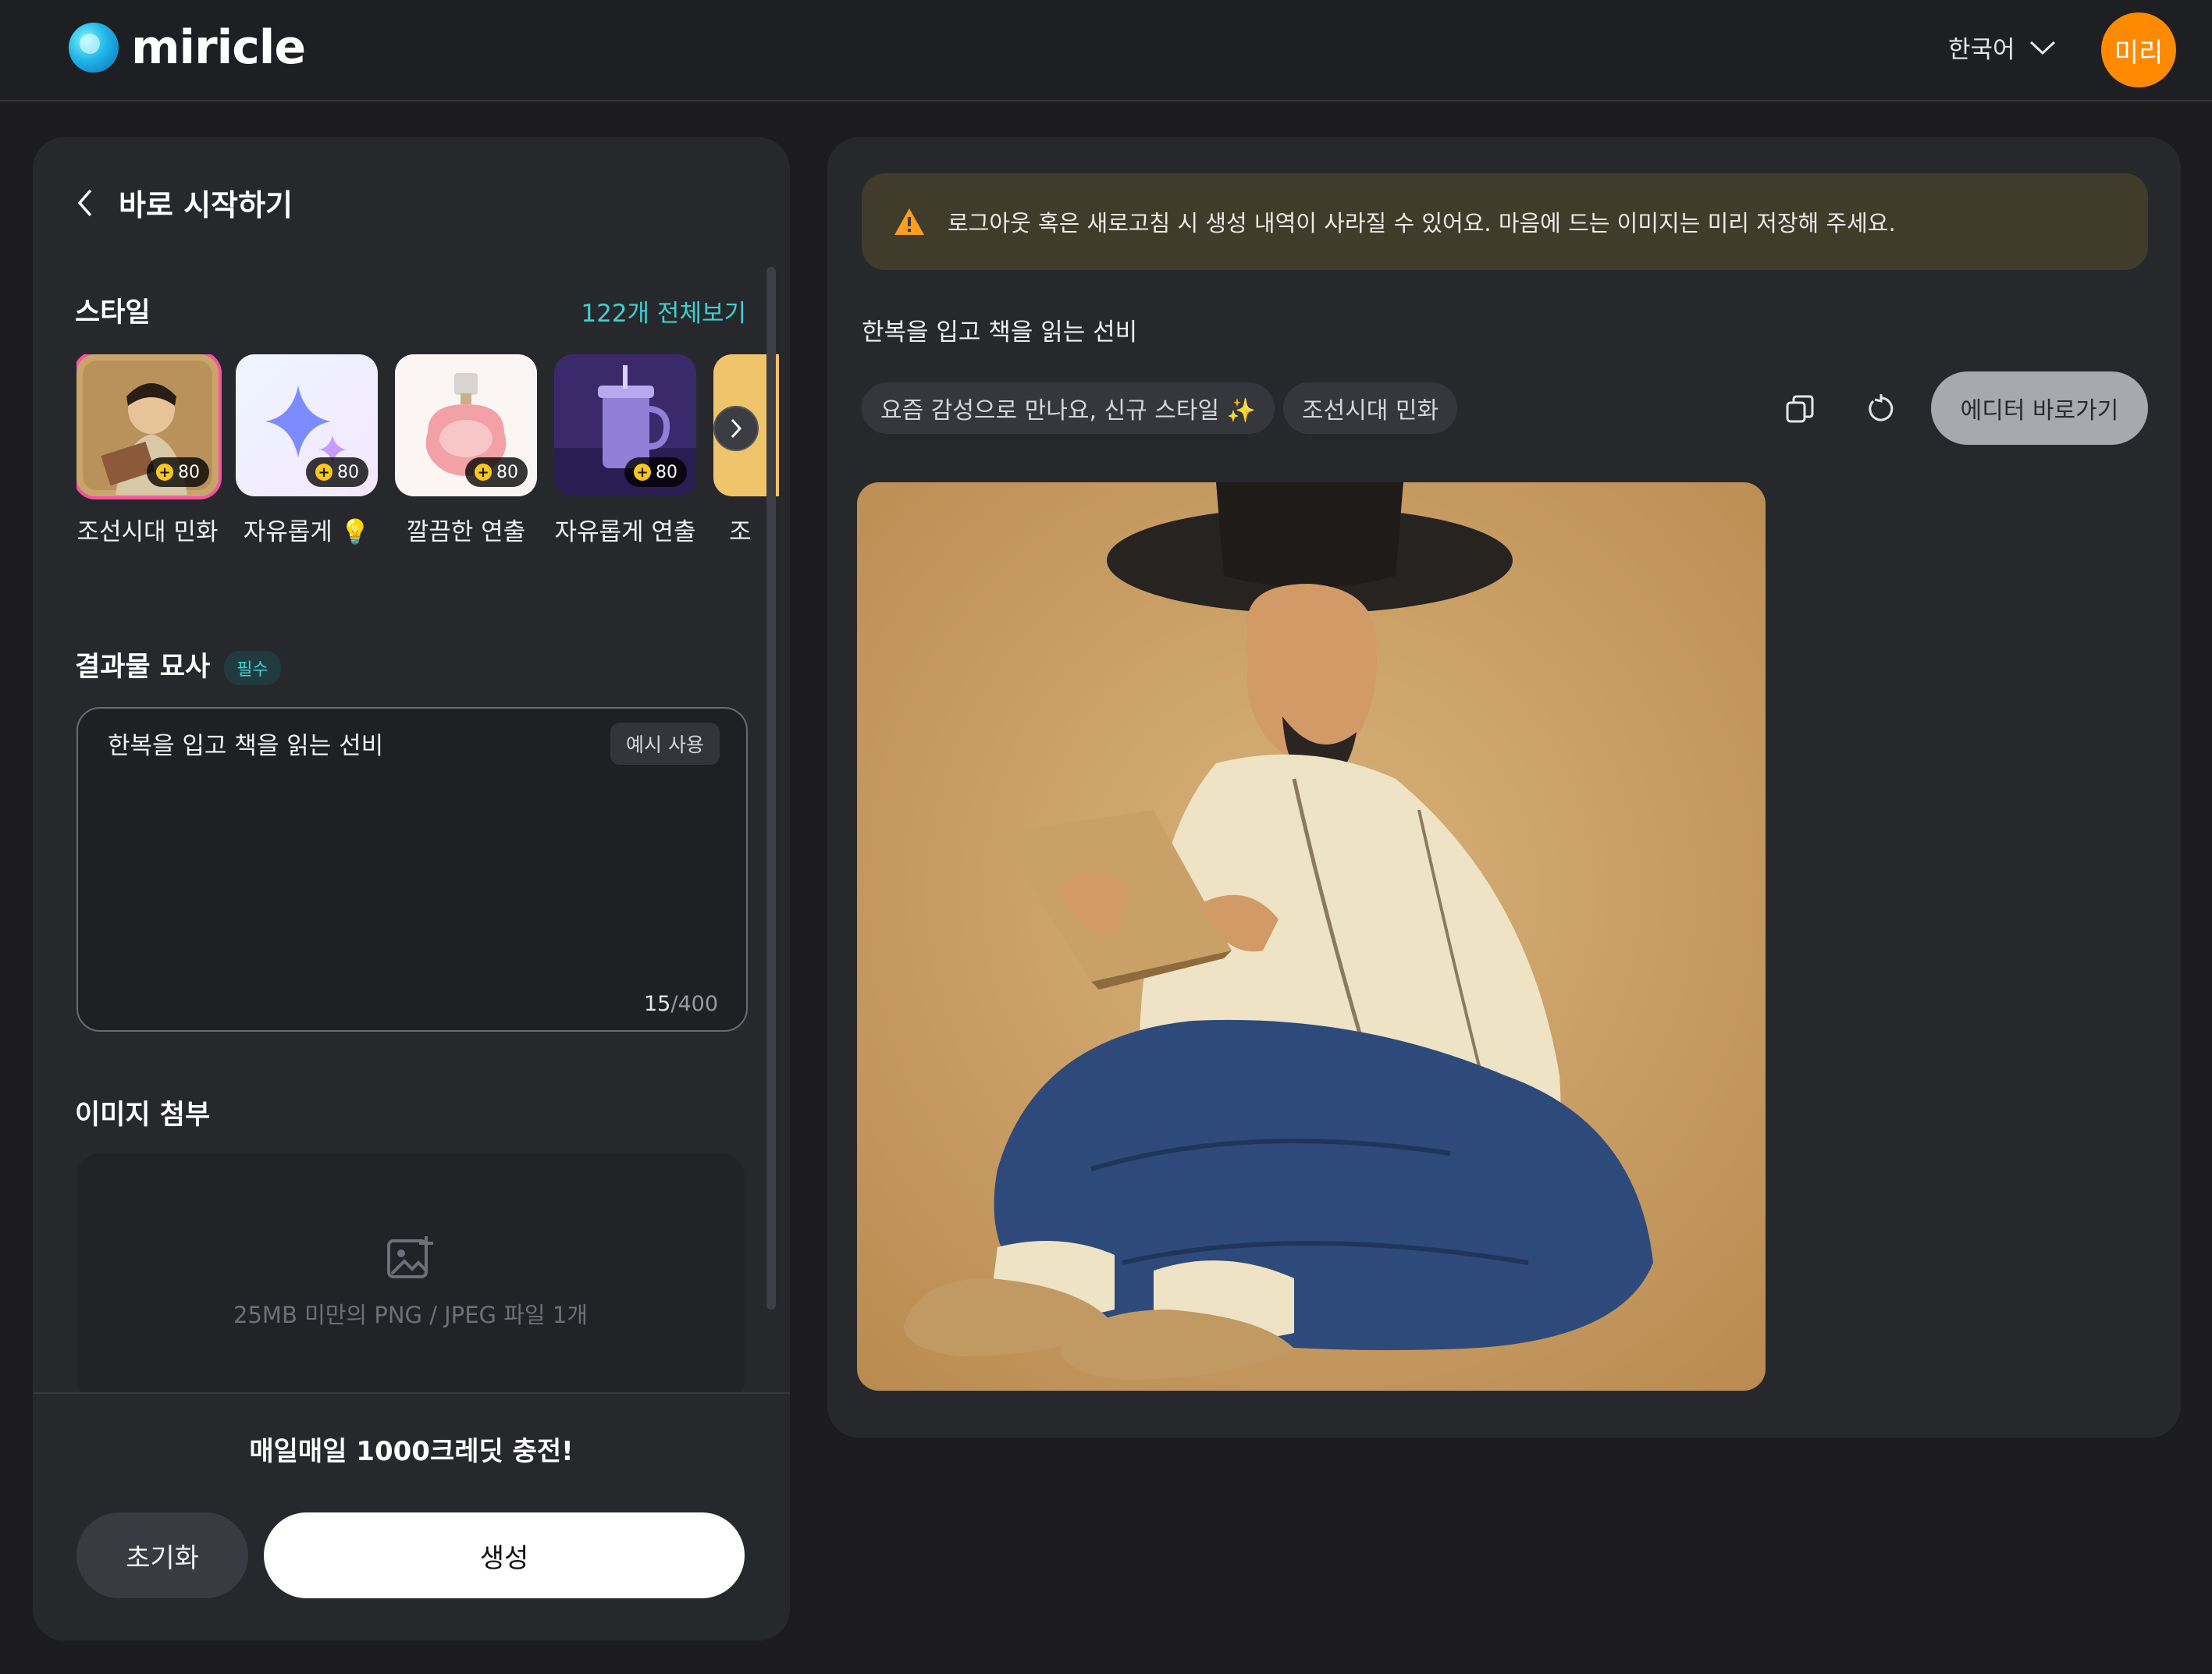 The image size is (2212, 1674). I want to click on result-prompt: 한복을 입고 책을 읽는 선비, so click(1000, 332).